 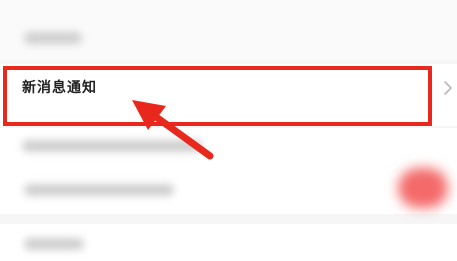 What do you see at coordinates (173, 130) in the screenshot?
I see `red-pointer-arrow-icon` at bounding box center [173, 130].